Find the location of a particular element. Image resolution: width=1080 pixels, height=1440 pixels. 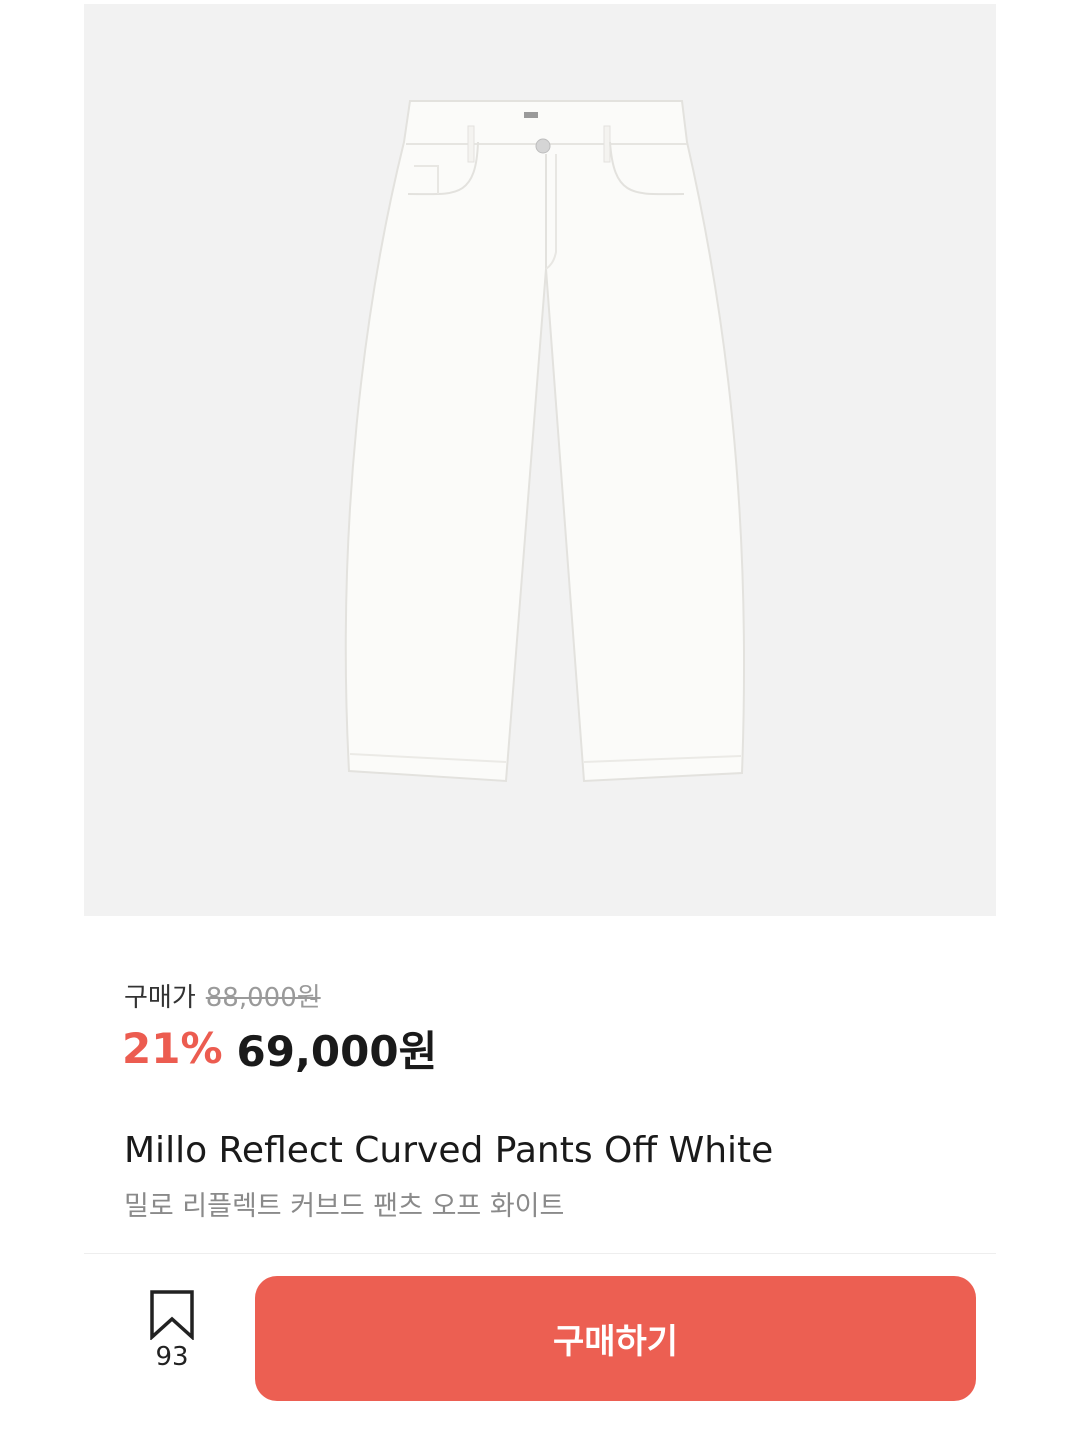

price-label: 구매가 is located at coordinates (160, 997).